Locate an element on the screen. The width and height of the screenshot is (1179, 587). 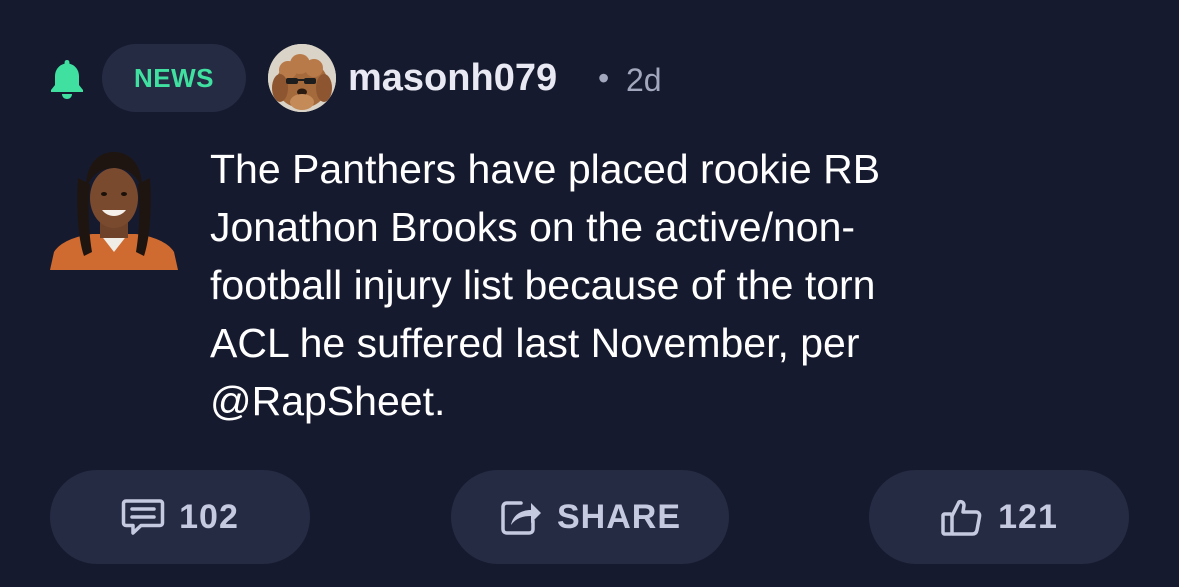
category-label: NEWS is located at coordinates (174, 77).